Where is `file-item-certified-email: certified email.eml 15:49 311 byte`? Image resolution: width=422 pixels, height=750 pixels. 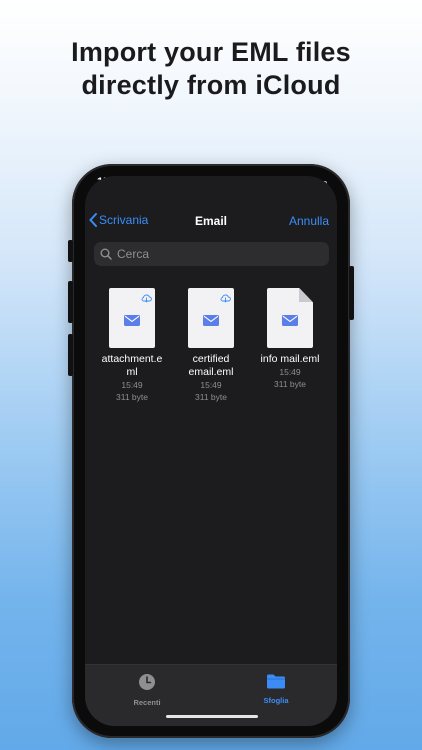
file-item-certified-email: certified email.eml 15:49 311 byte is located at coordinates (211, 345).